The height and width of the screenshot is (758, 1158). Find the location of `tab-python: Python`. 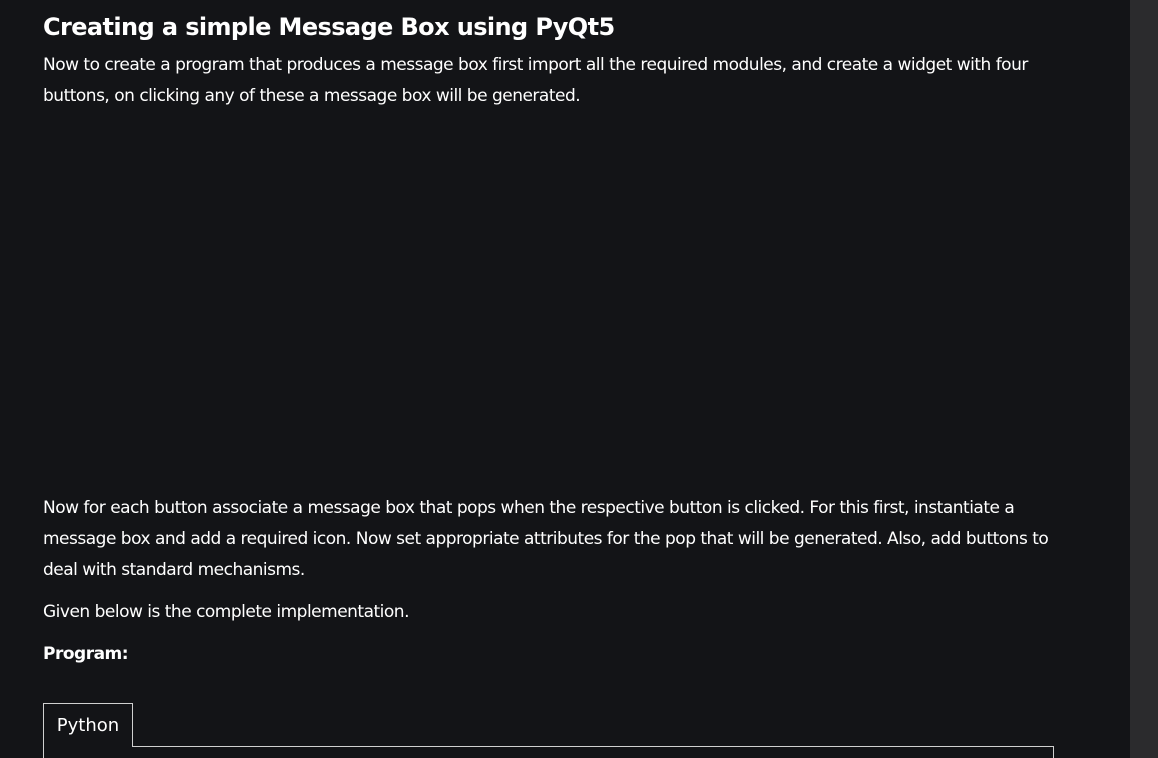

tab-python: Python is located at coordinates (88, 725).